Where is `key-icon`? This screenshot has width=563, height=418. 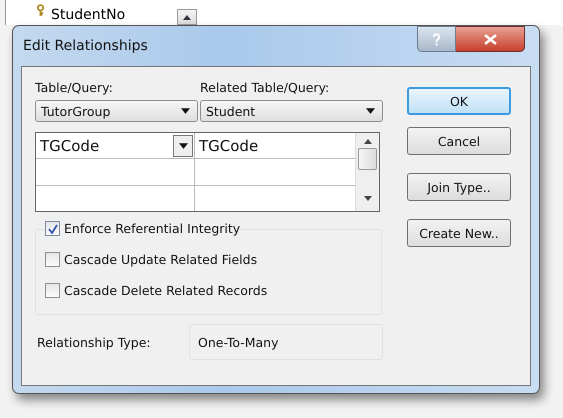
key-icon is located at coordinates (40, 10).